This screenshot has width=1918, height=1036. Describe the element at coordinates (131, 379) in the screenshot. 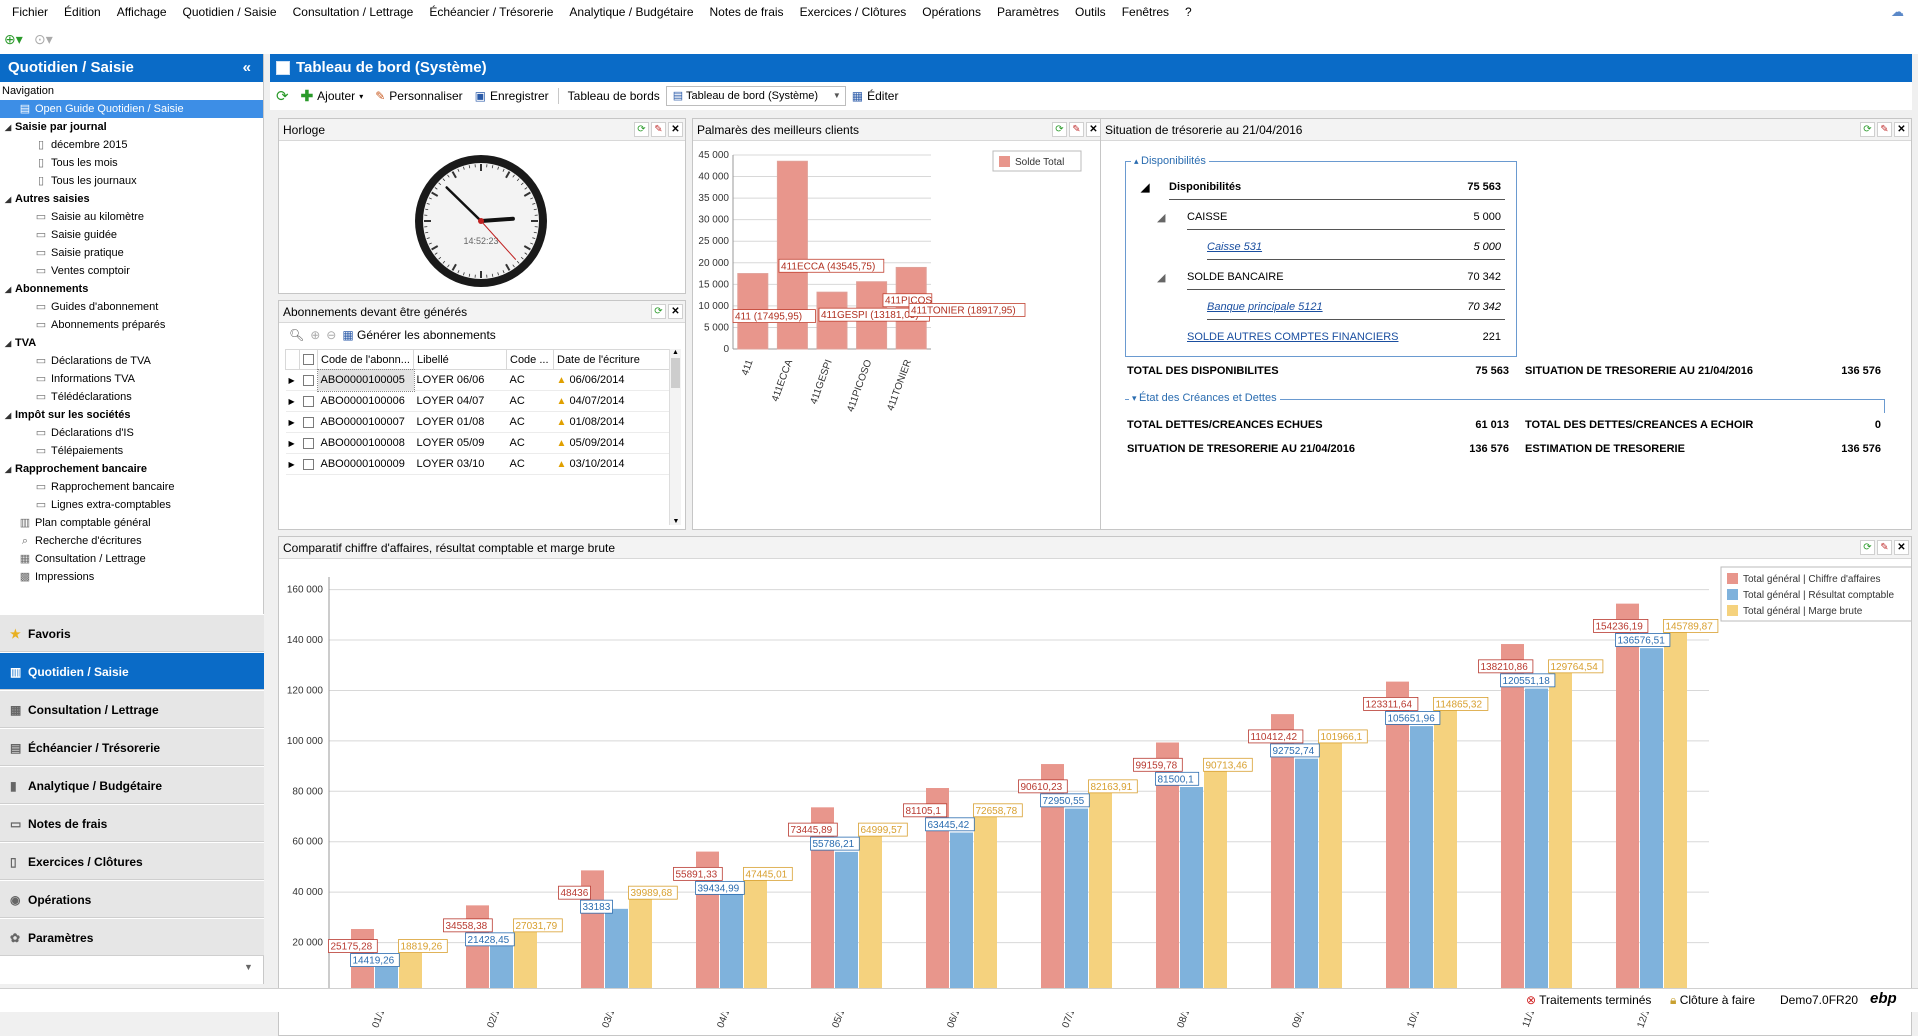

I see `tree-item: ▭Informations TVA` at that location.